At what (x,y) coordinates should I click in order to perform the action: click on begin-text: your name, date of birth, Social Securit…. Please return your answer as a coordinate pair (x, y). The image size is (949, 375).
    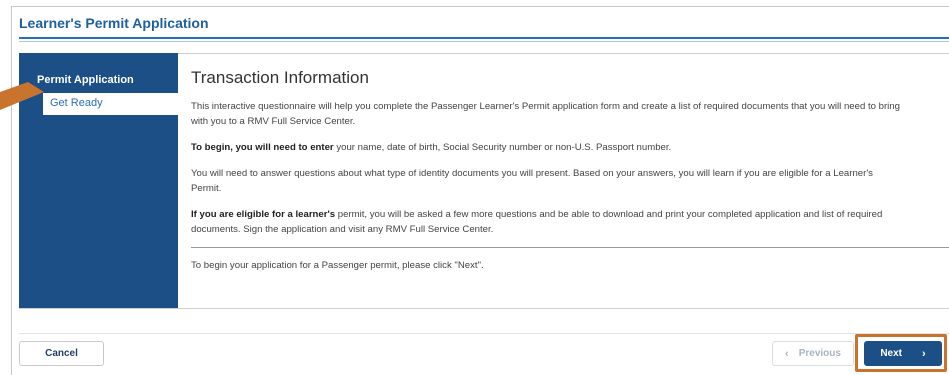
    Looking at the image, I should click on (502, 147).